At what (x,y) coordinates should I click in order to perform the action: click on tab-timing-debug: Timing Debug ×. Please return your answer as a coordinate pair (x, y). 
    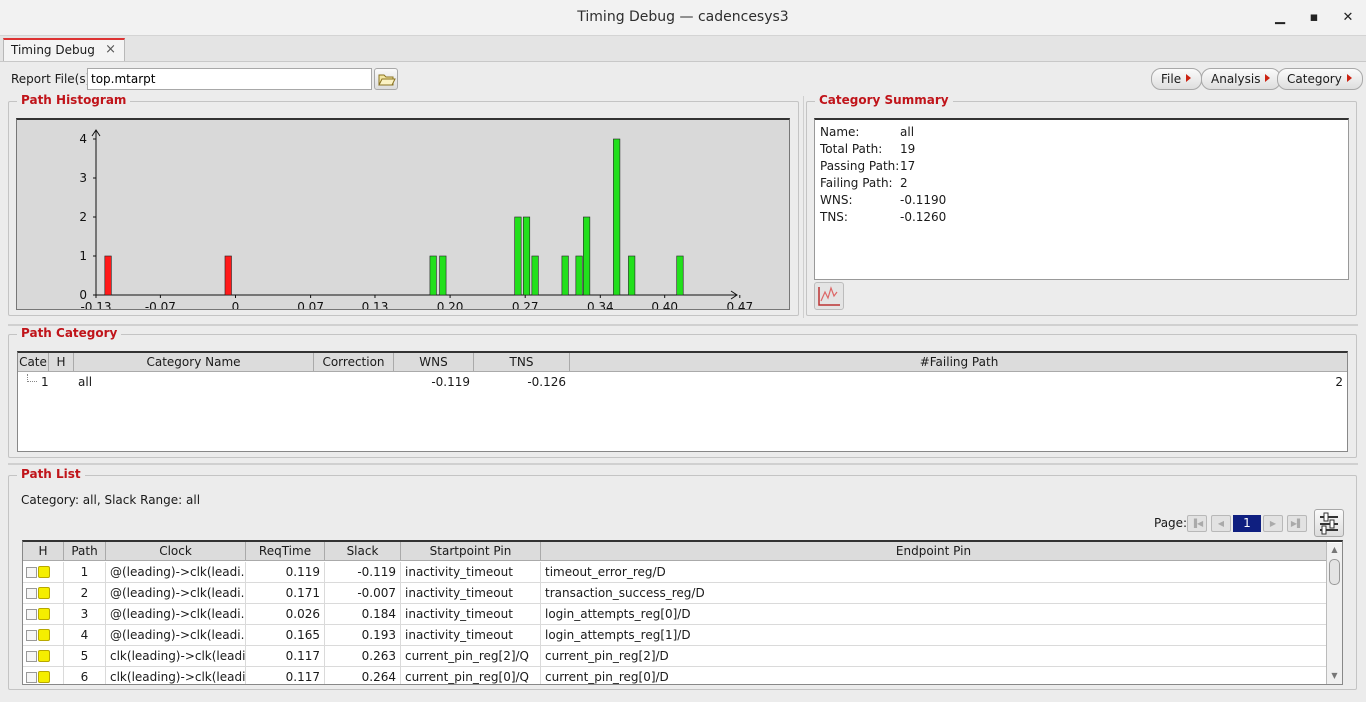
    Looking at the image, I should click on (64, 49).